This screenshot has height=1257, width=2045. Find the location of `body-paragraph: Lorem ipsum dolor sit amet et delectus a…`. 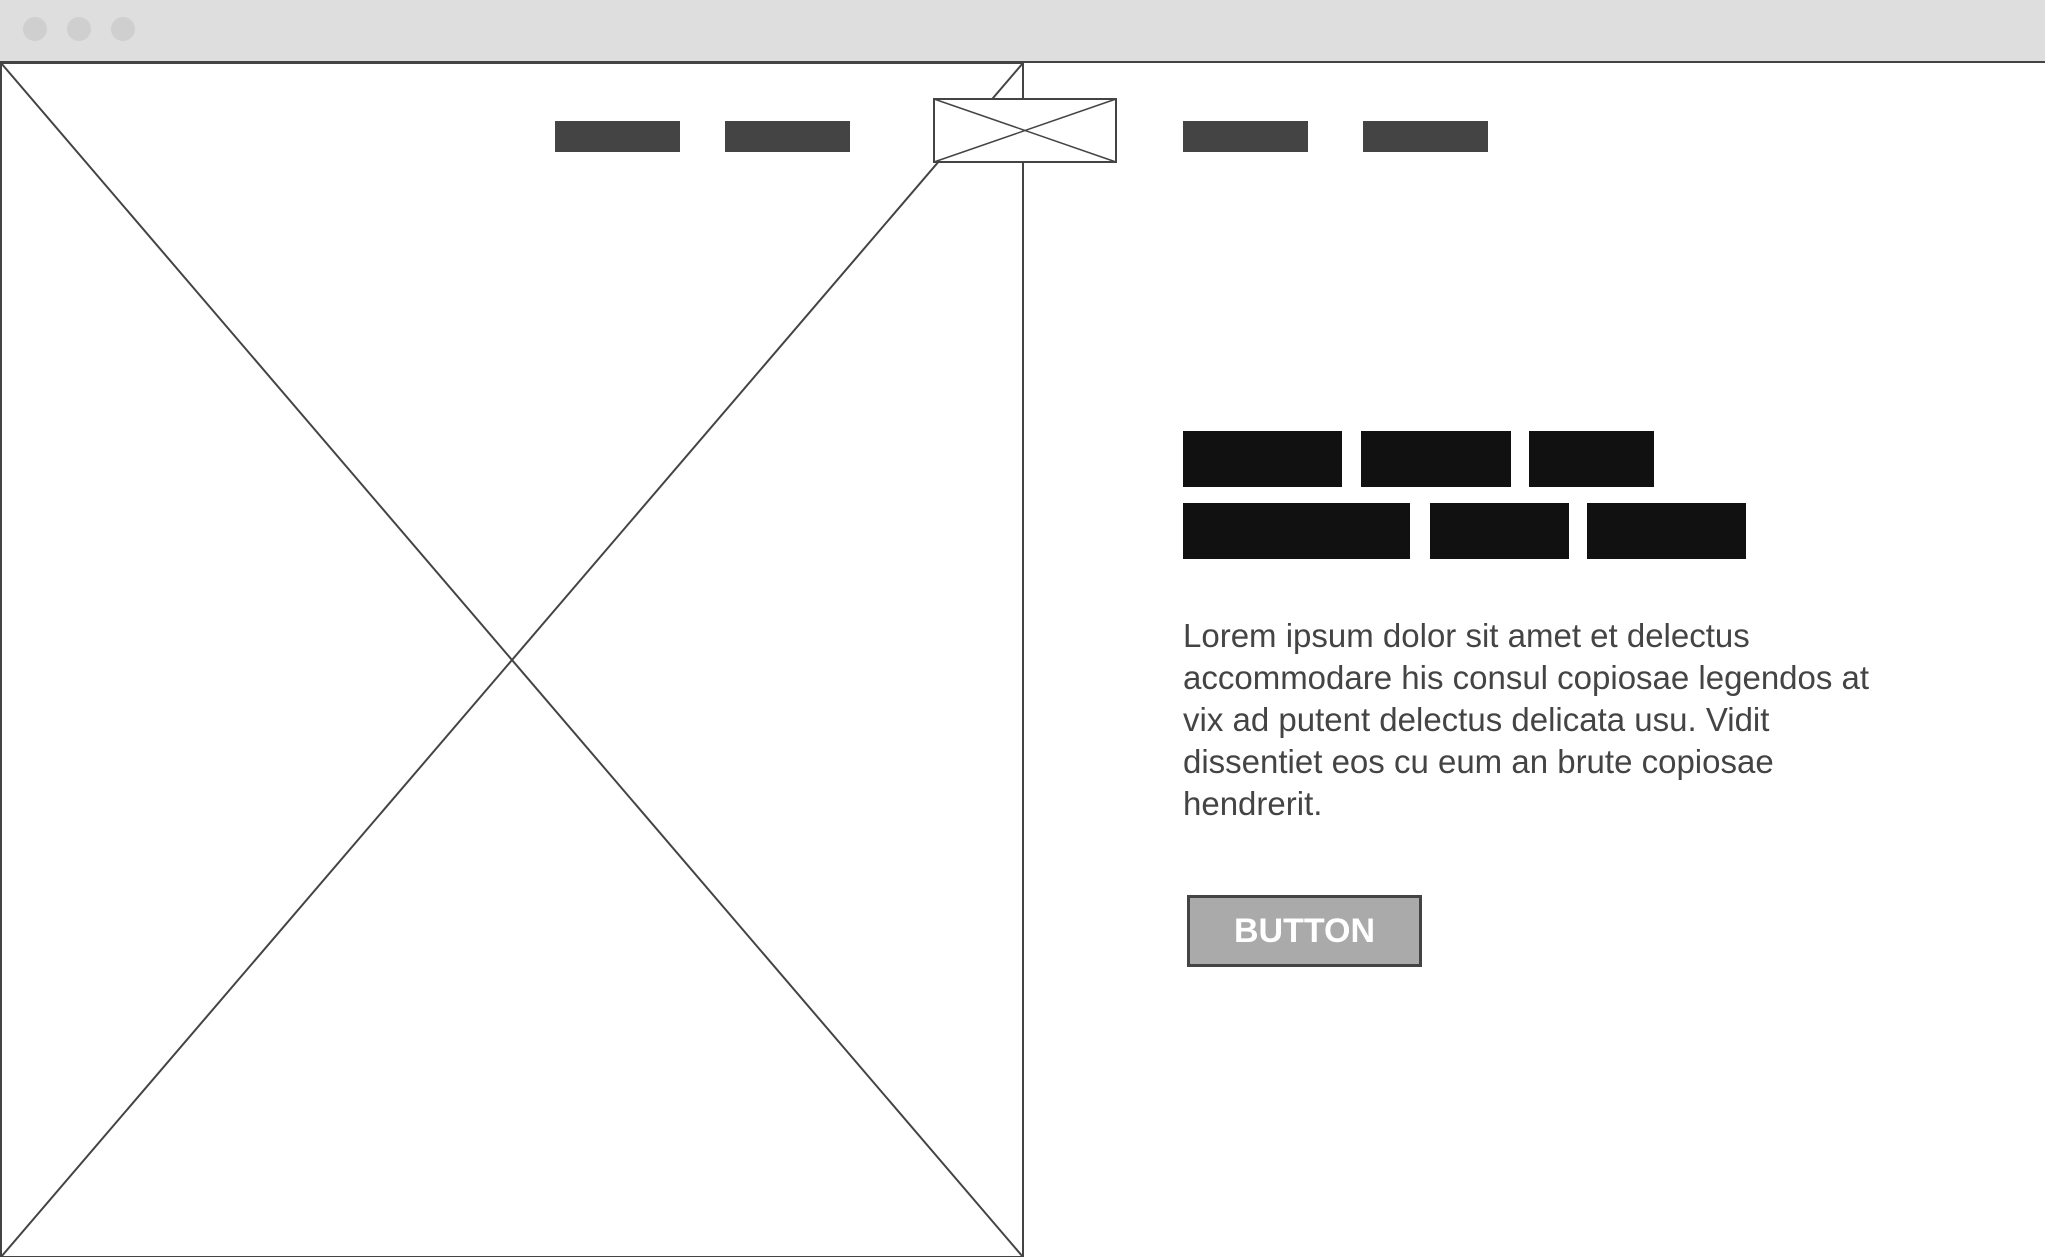

body-paragraph: Lorem ipsum dolor sit amet et delectus a… is located at coordinates (1526, 719).